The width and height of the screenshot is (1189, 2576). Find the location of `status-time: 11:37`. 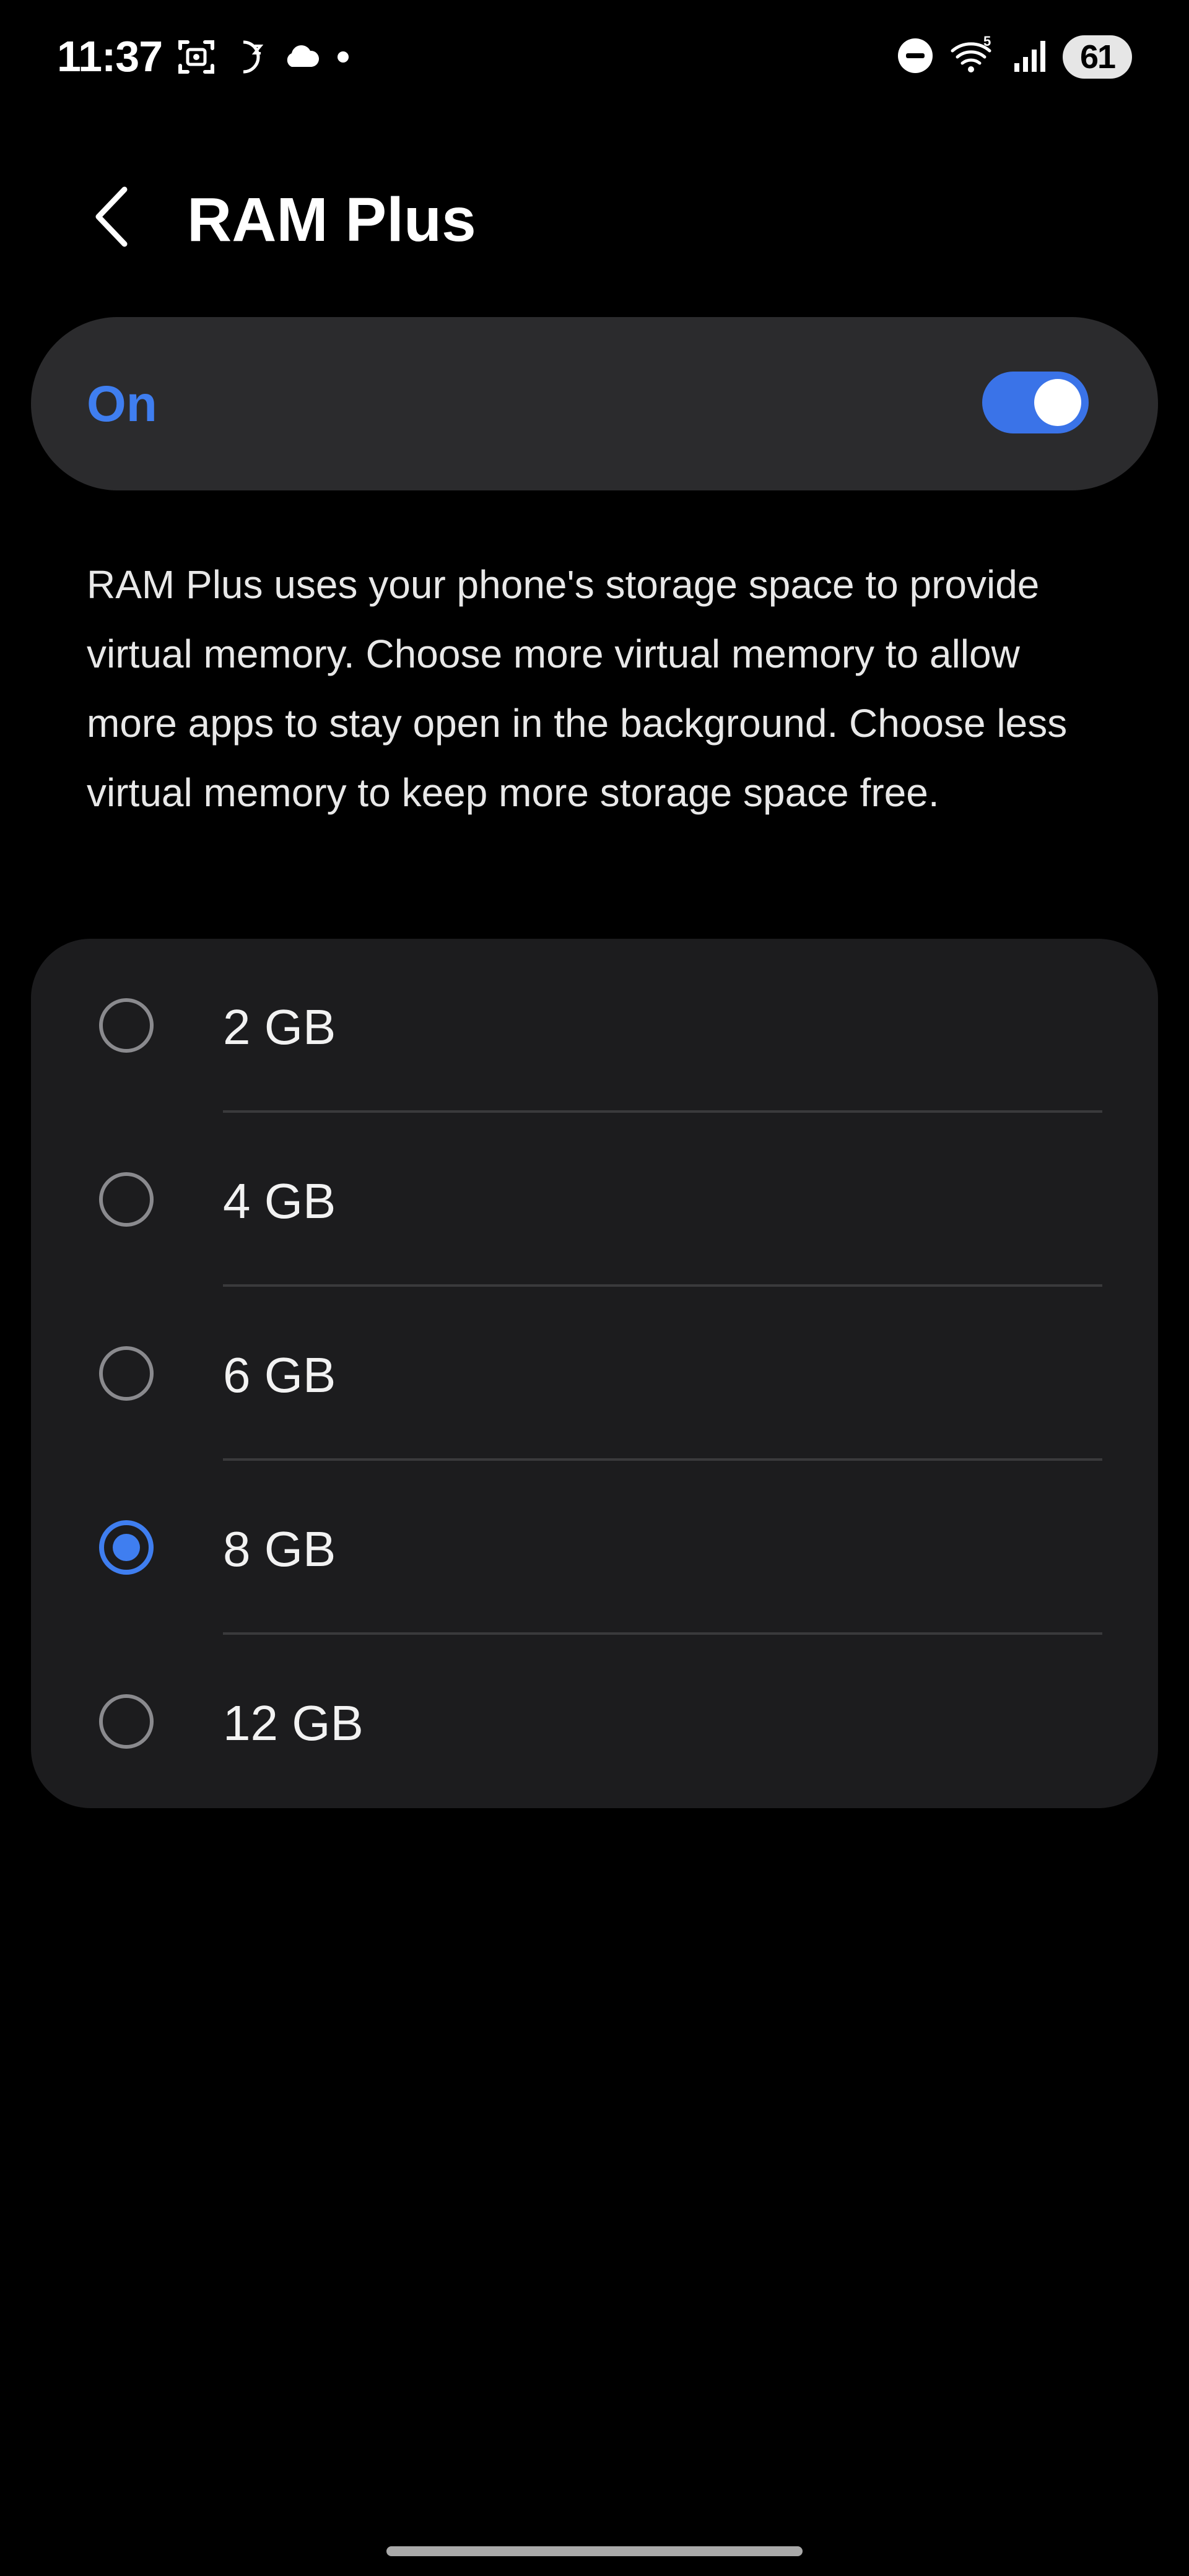

status-time: 11:37 is located at coordinates (110, 56).